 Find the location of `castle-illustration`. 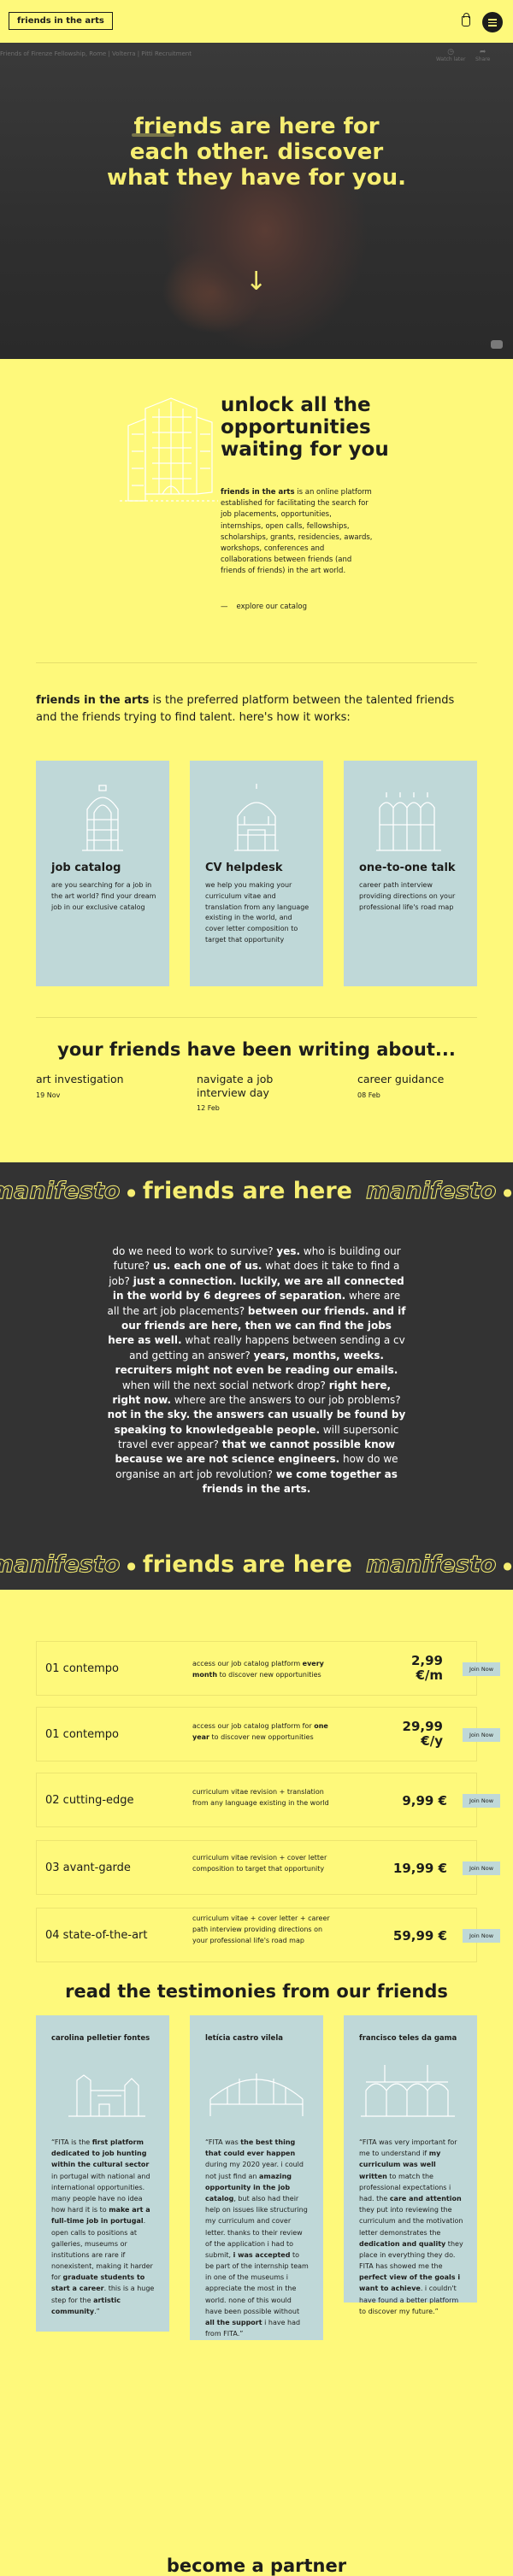

castle-illustration is located at coordinates (106, 2095).